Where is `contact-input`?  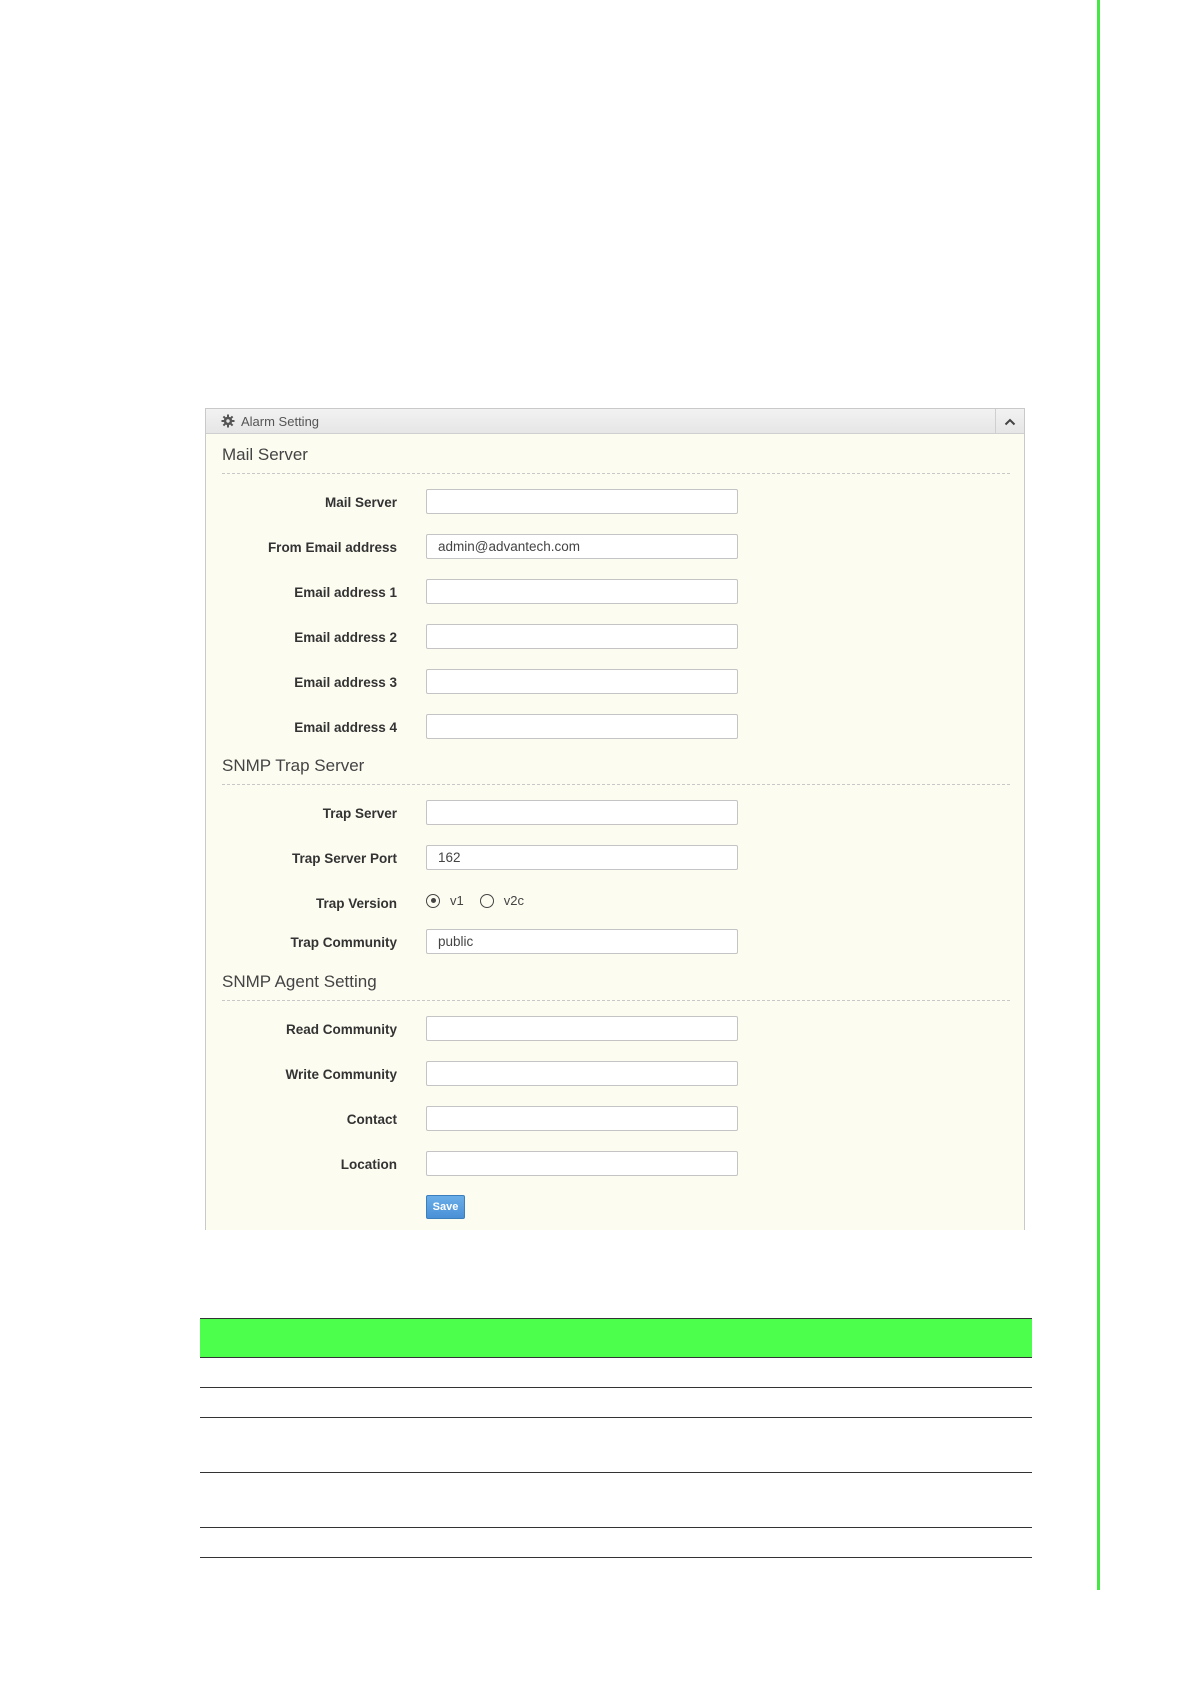
contact-input is located at coordinates (582, 1118).